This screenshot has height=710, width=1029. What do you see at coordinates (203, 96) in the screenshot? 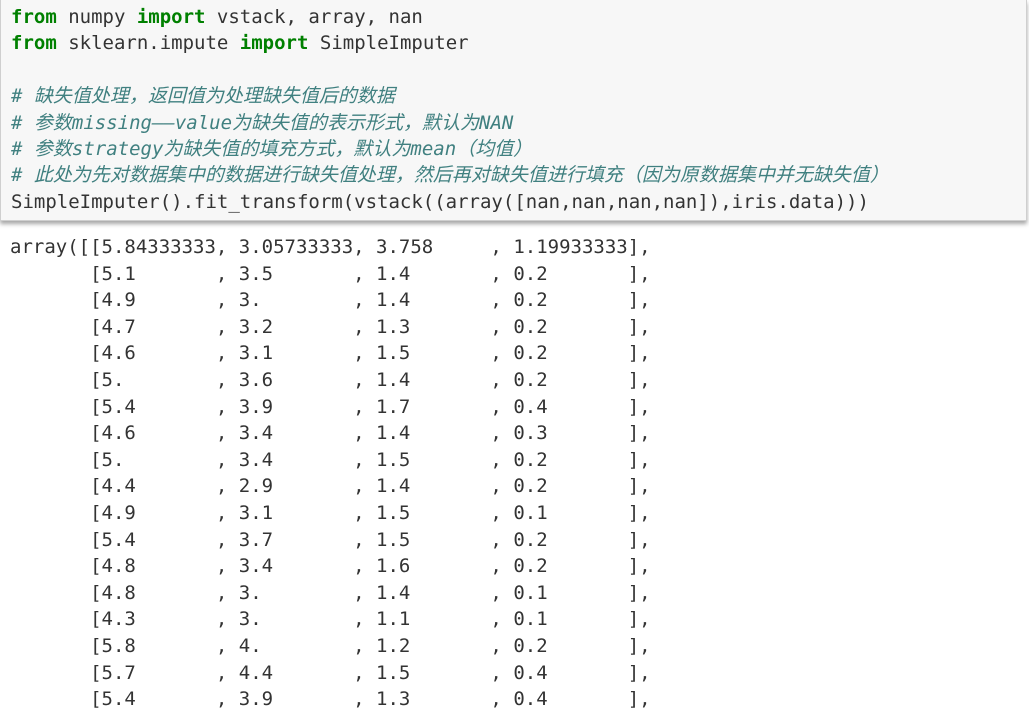
I see `code-comment: # 缺失值处理，返回值为处理缺失值后的数据` at bounding box center [203, 96].